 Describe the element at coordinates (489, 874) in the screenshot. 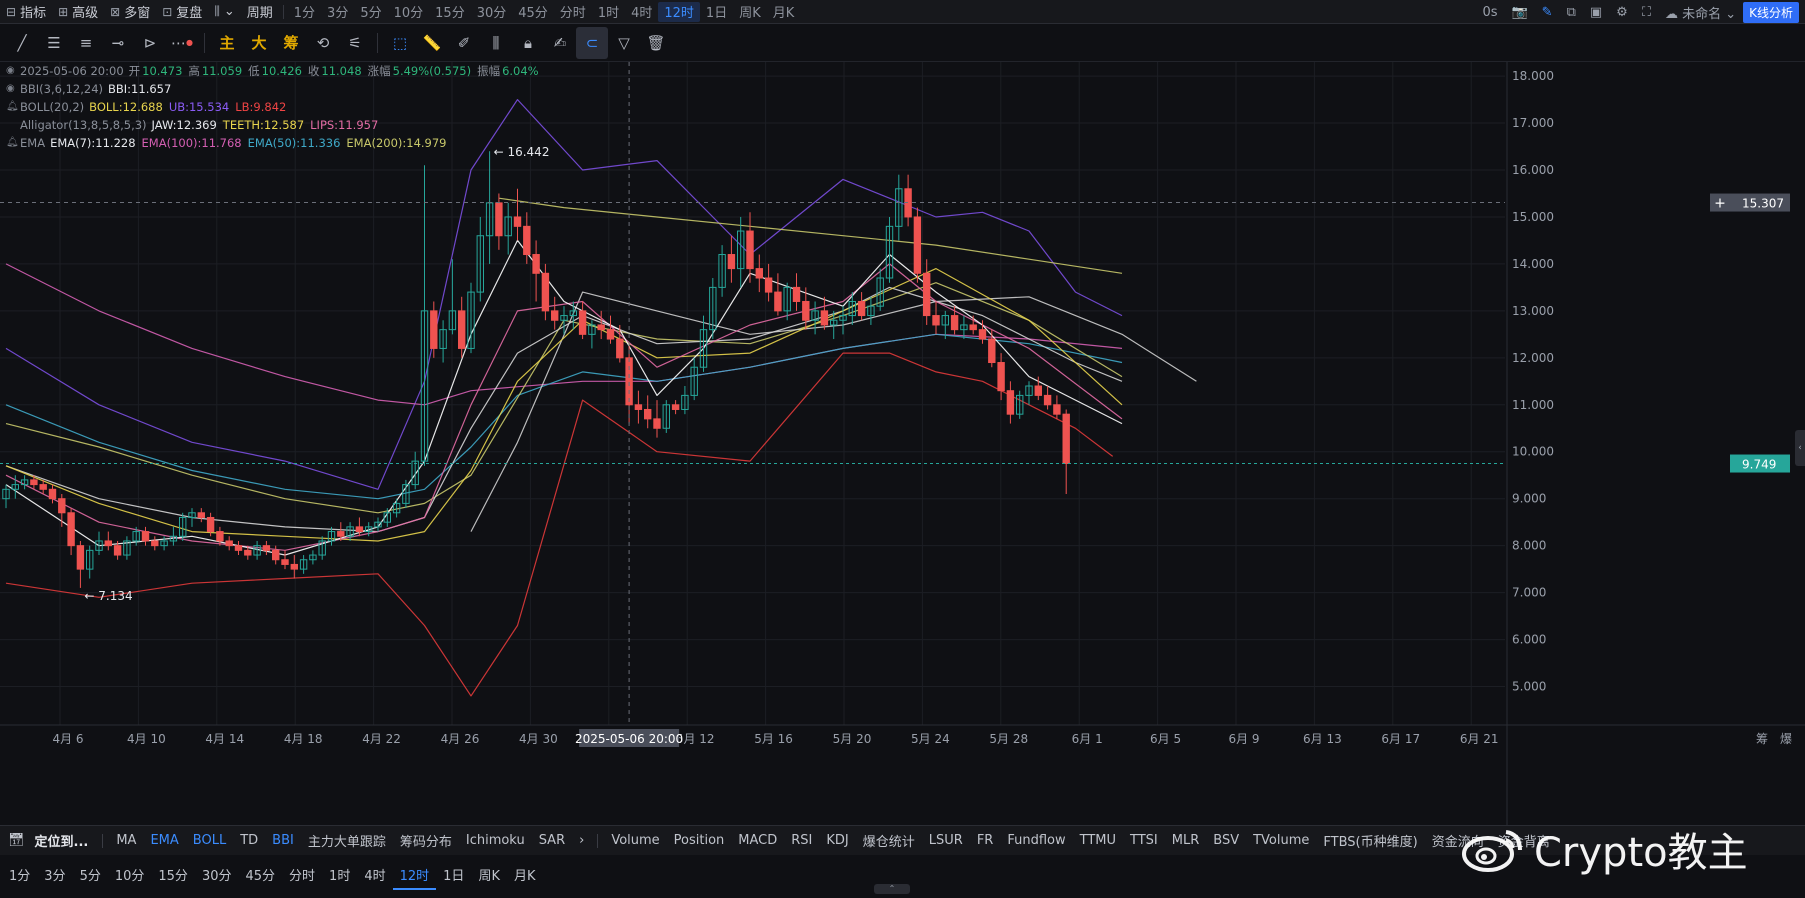

I see `bottom-timeframe-tab: 周K` at that location.